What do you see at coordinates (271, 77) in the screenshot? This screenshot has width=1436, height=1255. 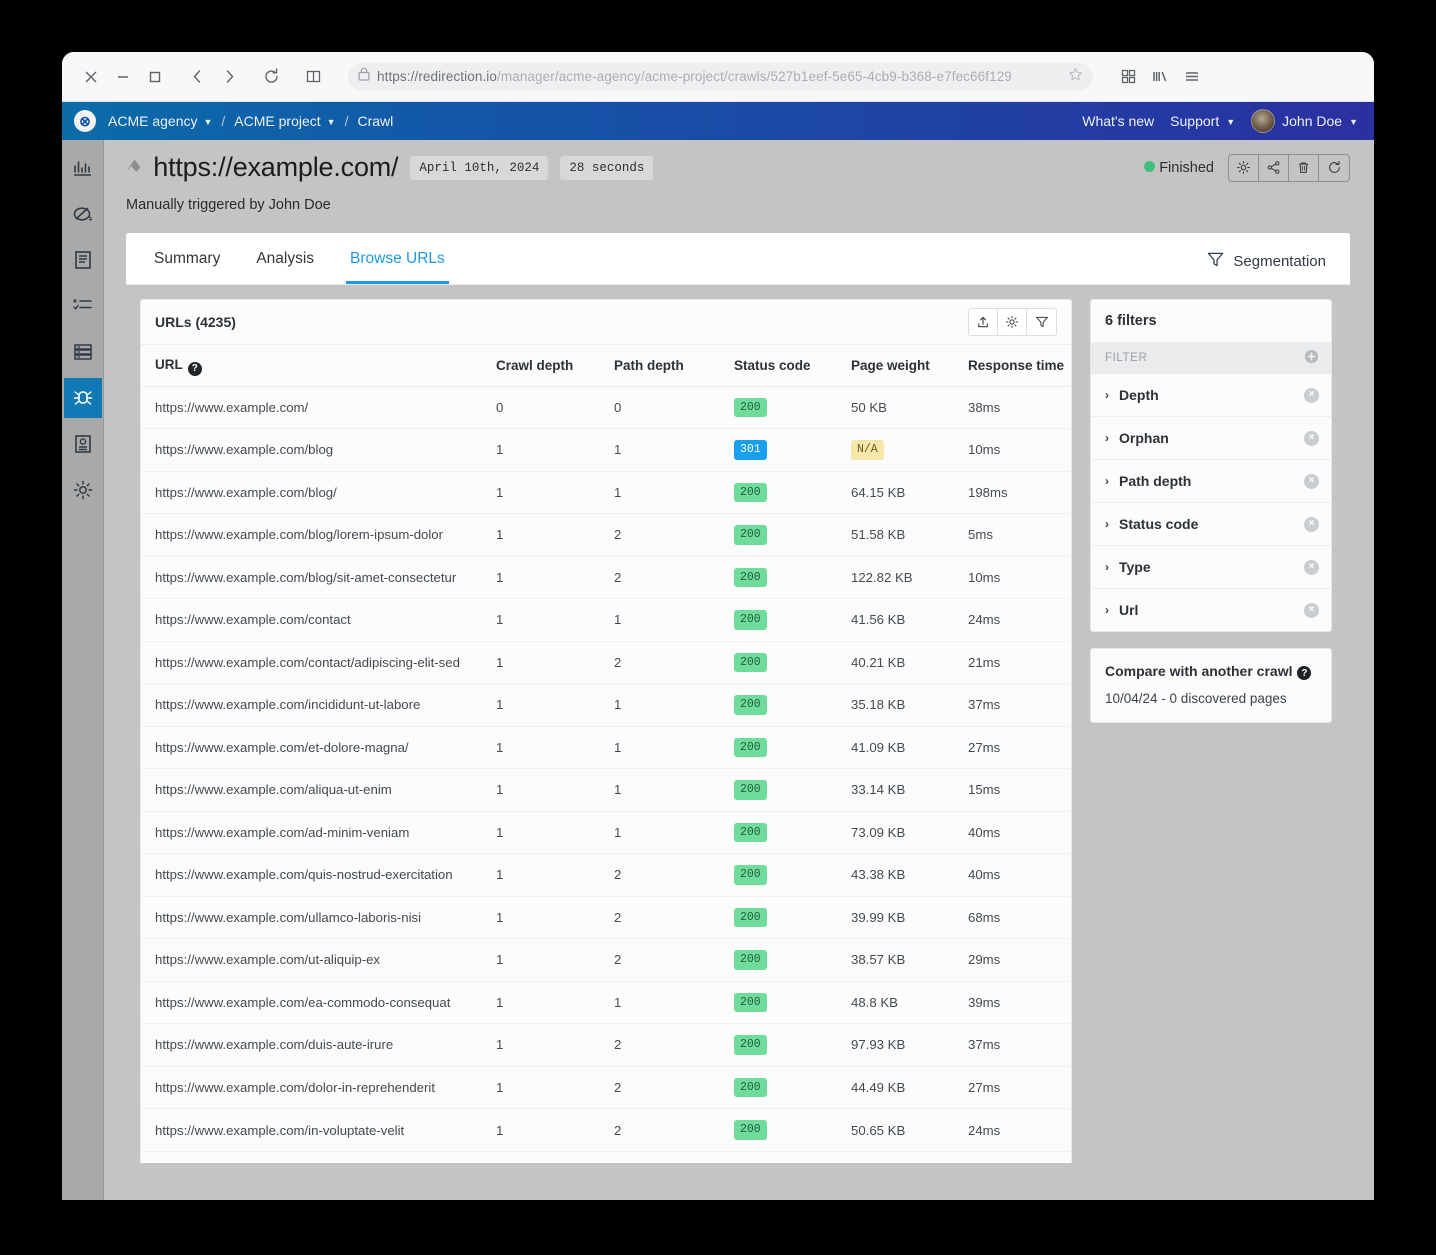 I see `reload-icon` at bounding box center [271, 77].